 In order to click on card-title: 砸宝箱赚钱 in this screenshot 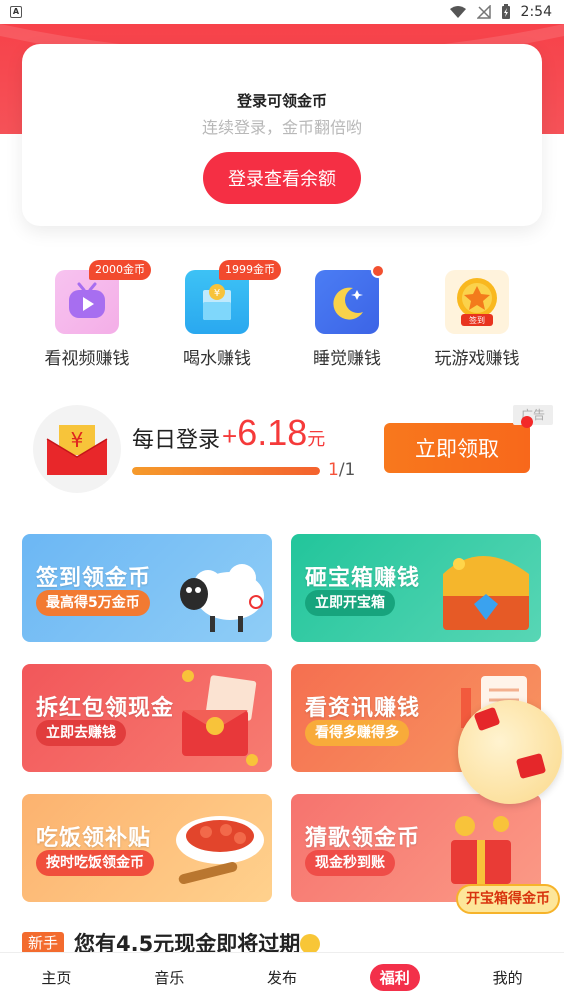, I will do `click(363, 578)`.